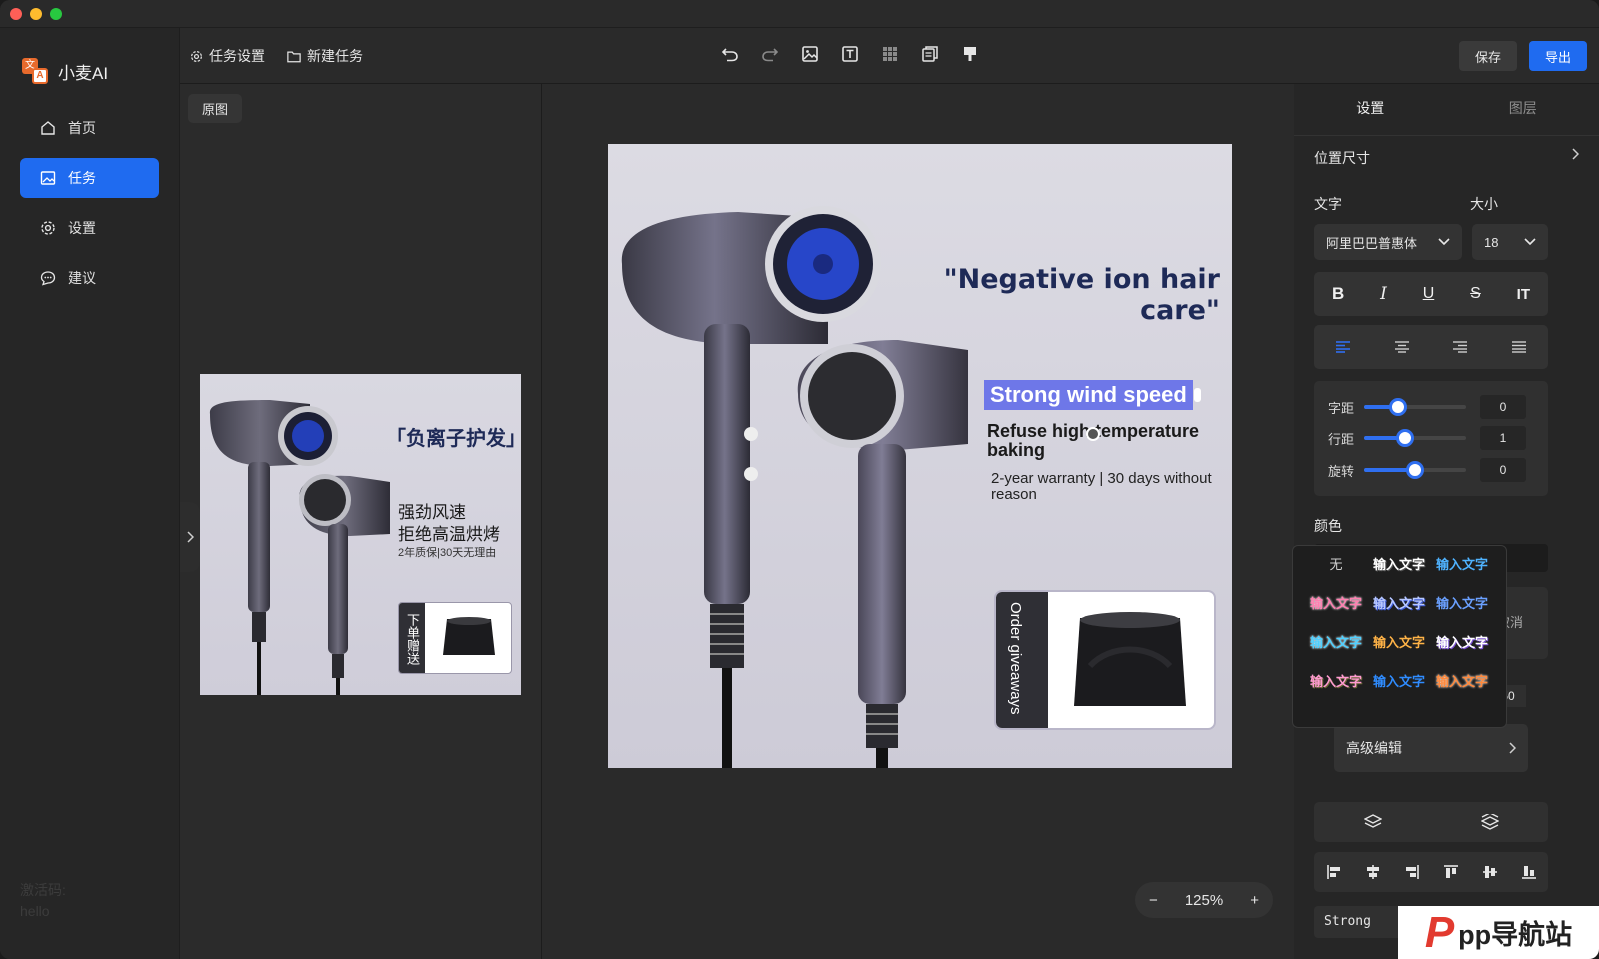  Describe the element at coordinates (1491, 242) in the screenshot. I see `font-size-value: 18` at that location.